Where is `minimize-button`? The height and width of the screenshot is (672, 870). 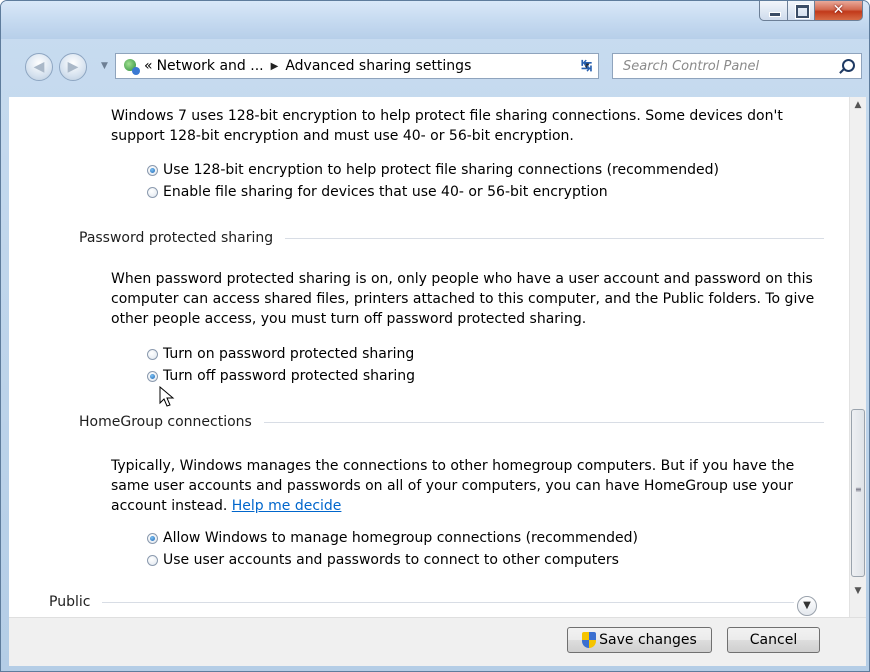
minimize-button is located at coordinates (773, 11).